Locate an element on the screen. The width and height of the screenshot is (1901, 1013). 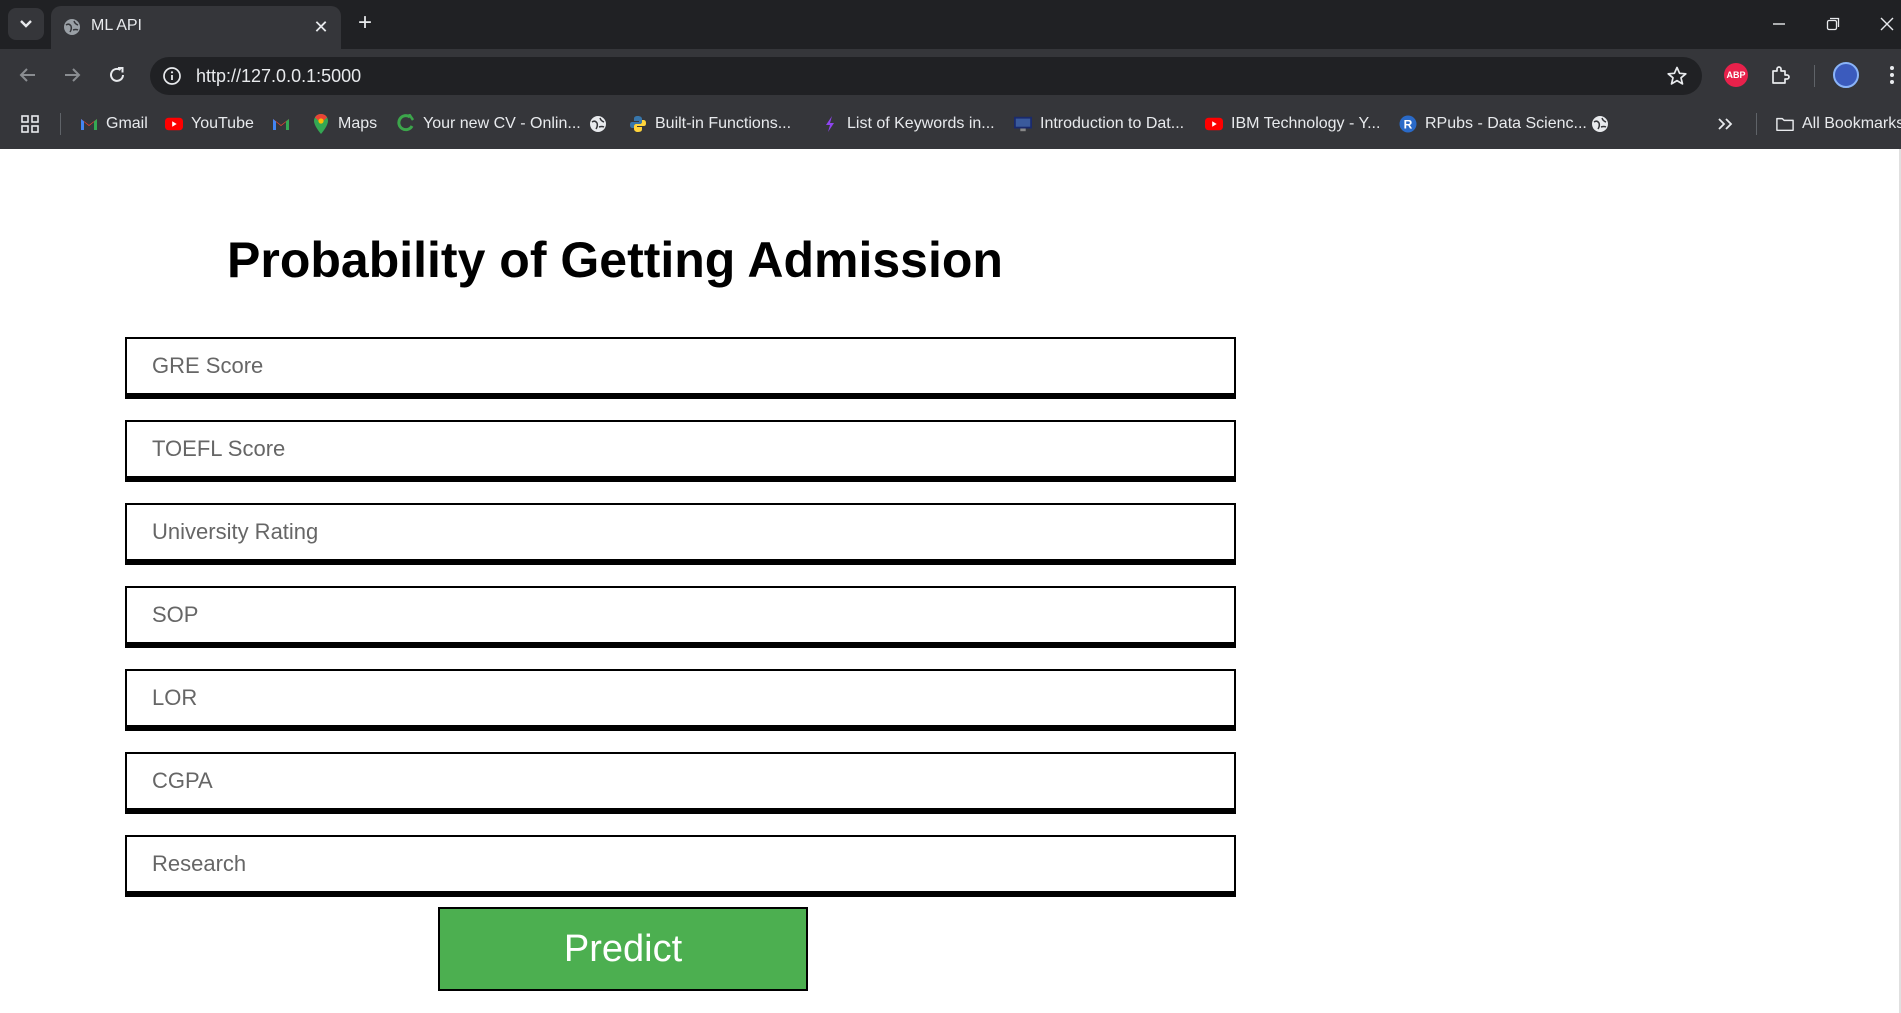
forward-button is located at coordinates (72, 75).